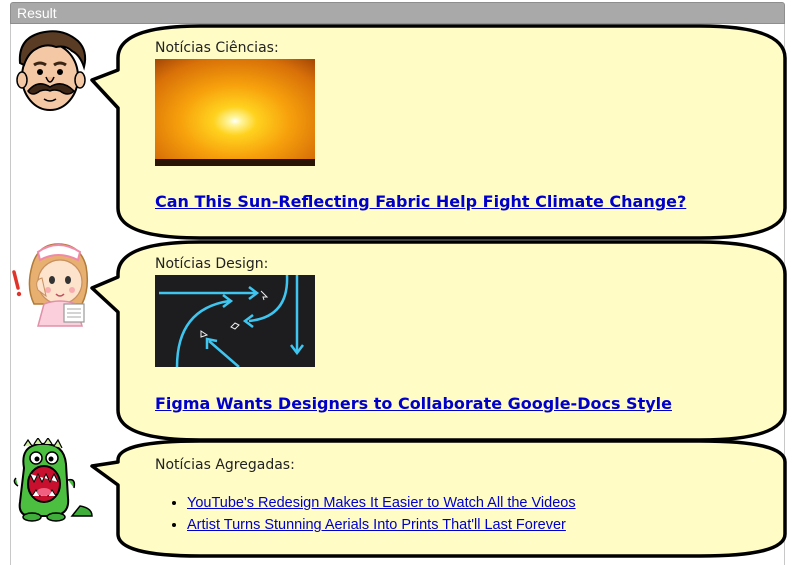  I want to click on result-titlebar: Result, so click(397, 13).